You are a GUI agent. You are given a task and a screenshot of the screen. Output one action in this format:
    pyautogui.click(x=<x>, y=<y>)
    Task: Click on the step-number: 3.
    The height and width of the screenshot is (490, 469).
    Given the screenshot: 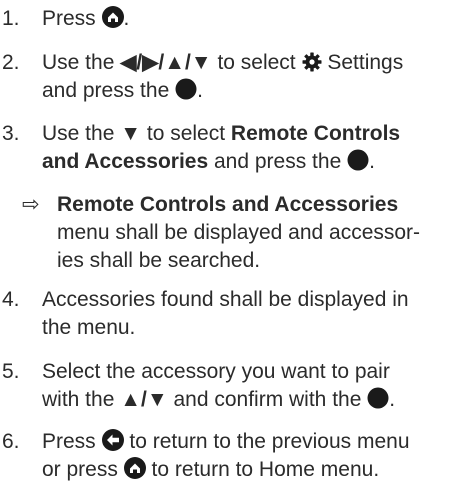 What is the action you would take?
    pyautogui.click(x=11, y=133)
    